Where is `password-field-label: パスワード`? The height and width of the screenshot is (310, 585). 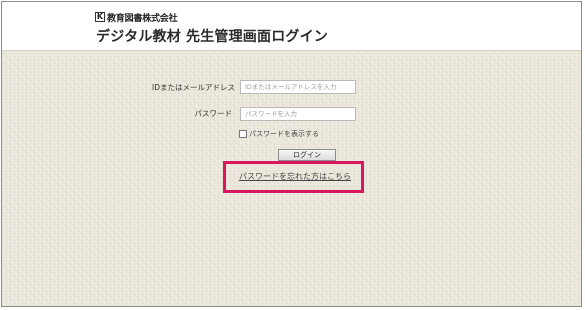
password-field-label: パスワード is located at coordinates (213, 113).